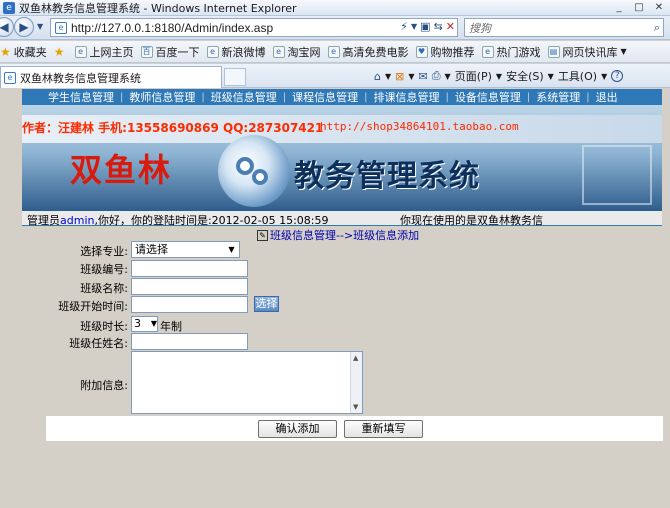 This screenshot has width=670, height=508. I want to click on banner-author: 作者：汪建林 手机:13558690869 QQ:287307421, so click(173, 128).